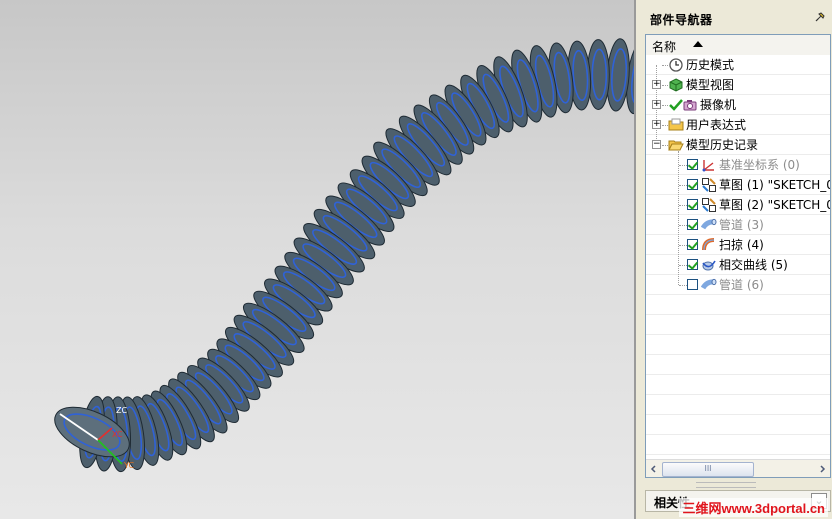 Image resolution: width=832 pixels, height=519 pixels. What do you see at coordinates (738, 105) in the screenshot?
I see `tree-node: + 摄像机` at bounding box center [738, 105].